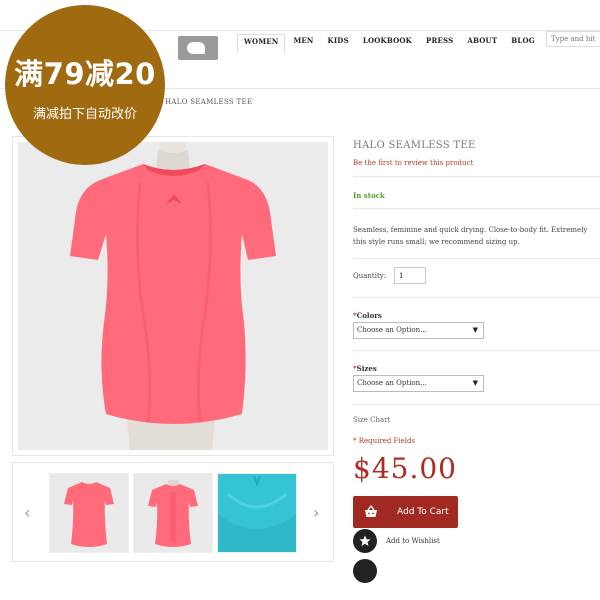 Image resolution: width=600 pixels, height=600 pixels. What do you see at coordinates (423, 512) in the screenshot?
I see `add-to-cart-label: Add To Cart` at bounding box center [423, 512].